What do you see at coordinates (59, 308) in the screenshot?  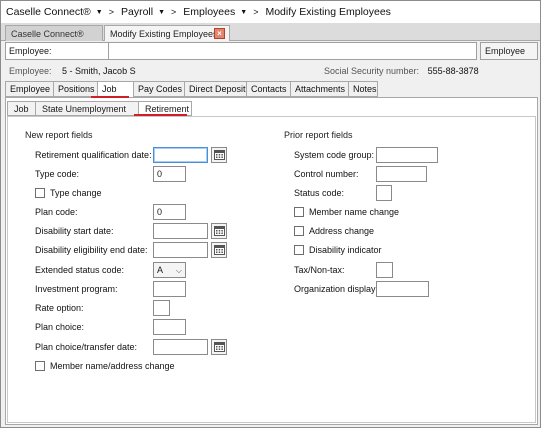 I see `rate-option-label: Rate option:` at bounding box center [59, 308].